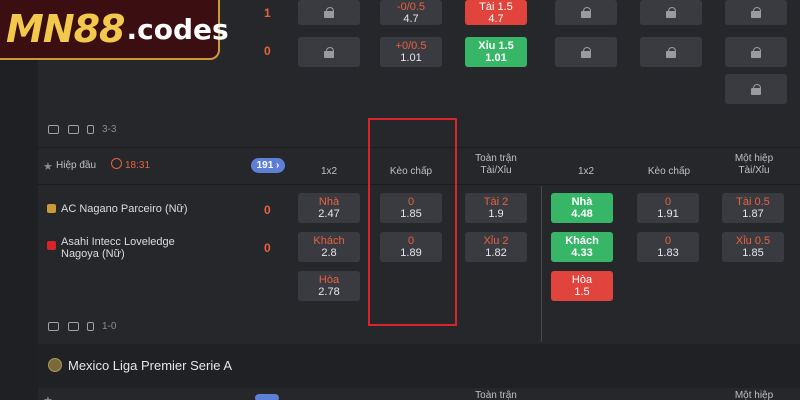 The width and height of the screenshot is (800, 400). Describe the element at coordinates (669, 171) in the screenshot. I see `column-header-handicap-half: Kèo chấp` at that location.